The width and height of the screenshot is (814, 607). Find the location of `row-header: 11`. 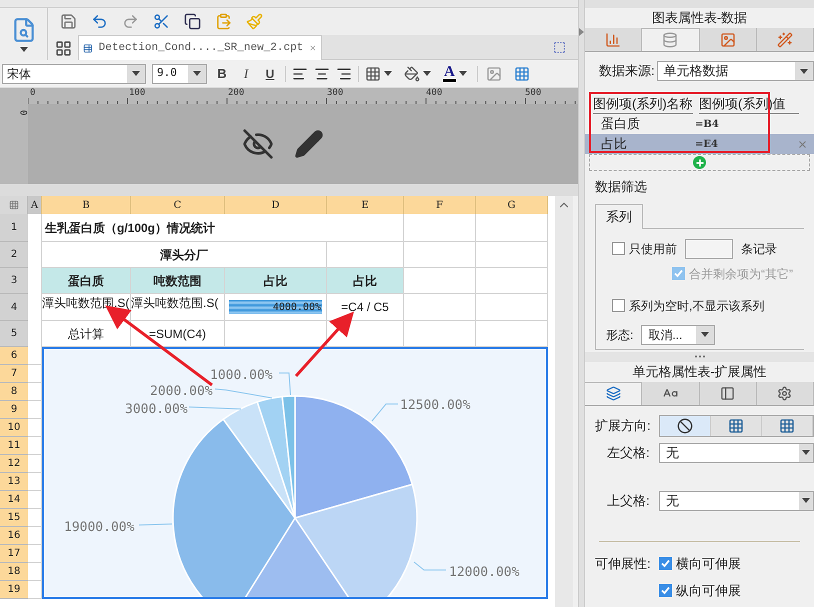

row-header: 11 is located at coordinates (14, 446).